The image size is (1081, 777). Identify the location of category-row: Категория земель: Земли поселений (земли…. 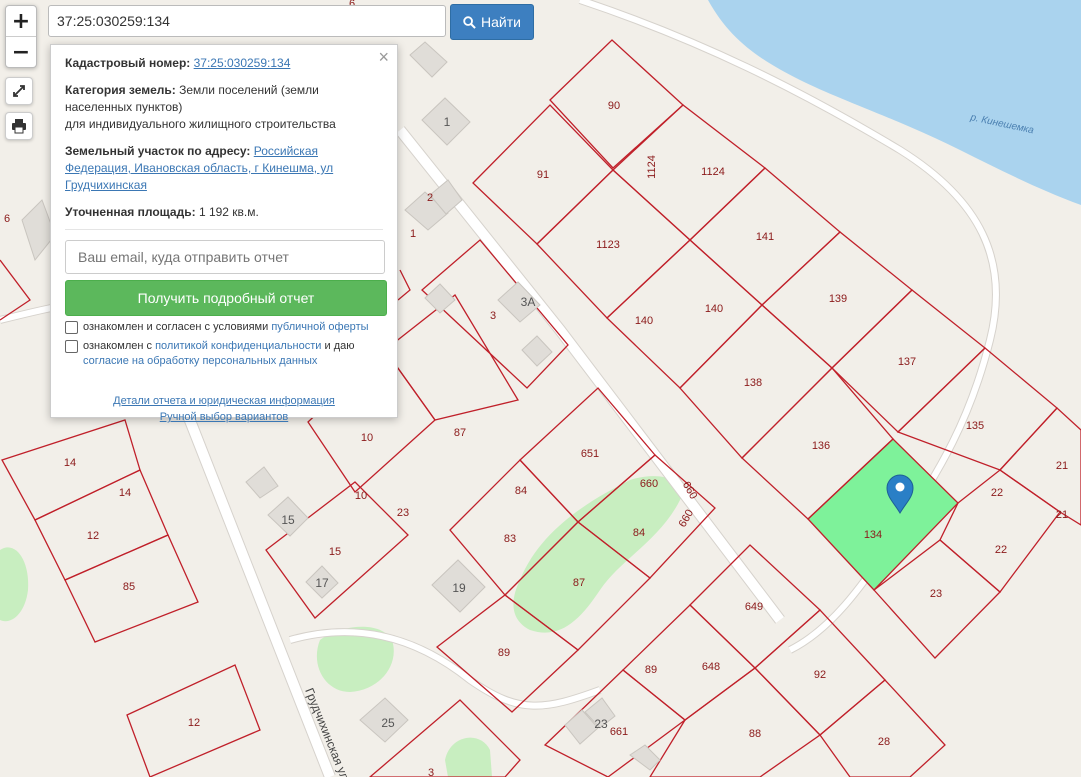
(224, 107).